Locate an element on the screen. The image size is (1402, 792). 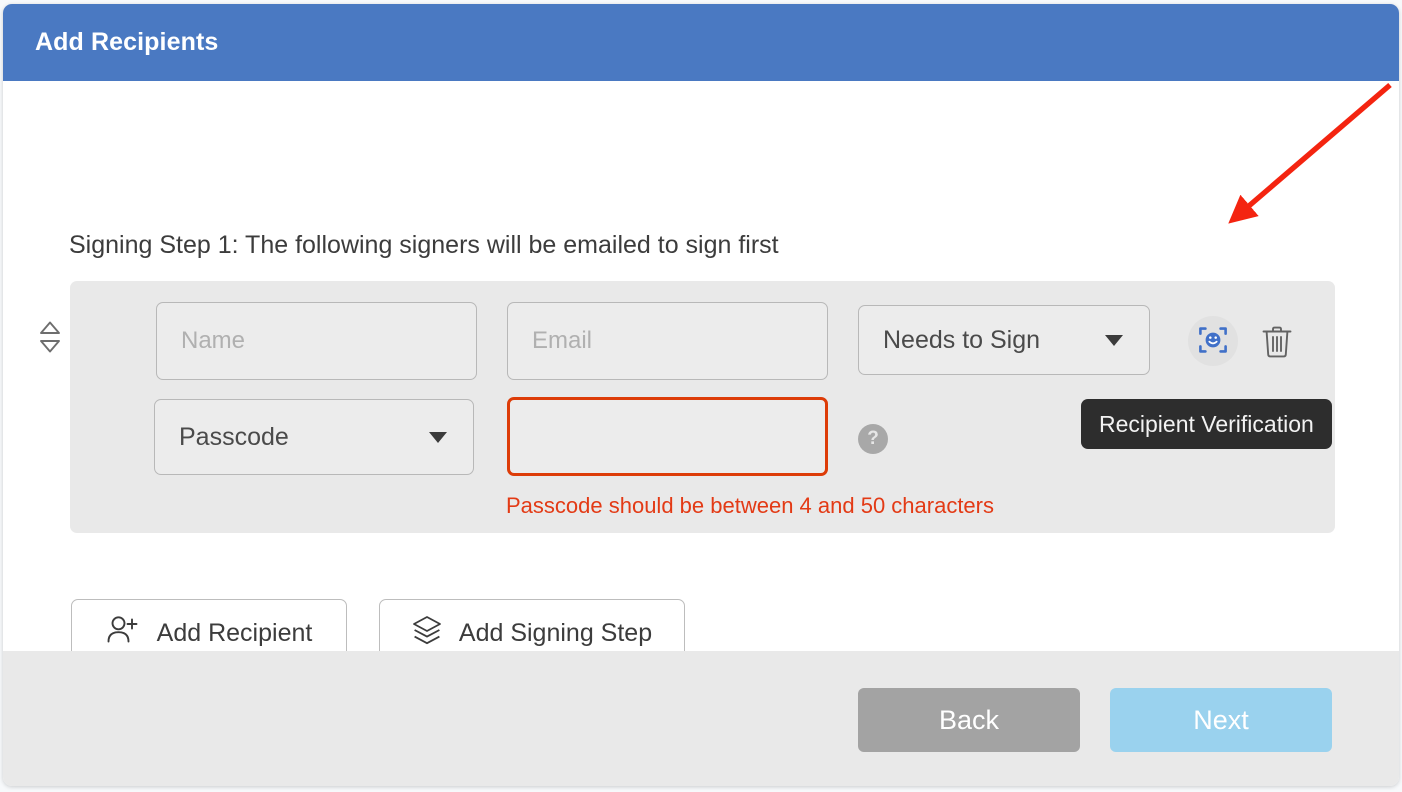
trash-icon is located at coordinates (1277, 342).